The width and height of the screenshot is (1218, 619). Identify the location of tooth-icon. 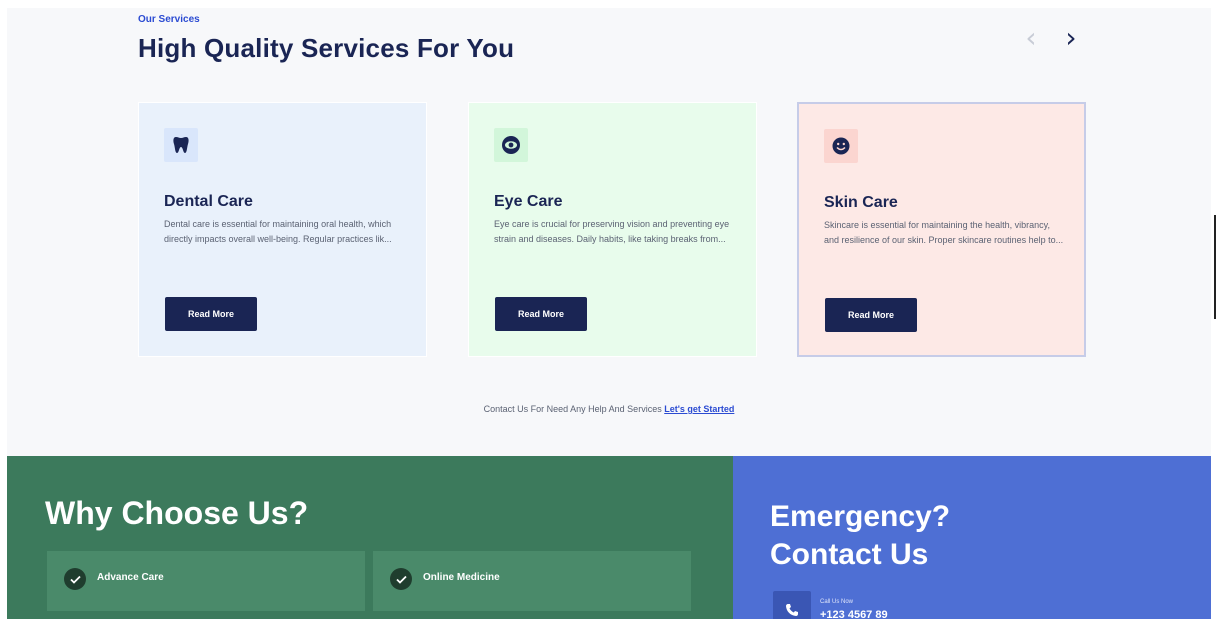
(181, 145).